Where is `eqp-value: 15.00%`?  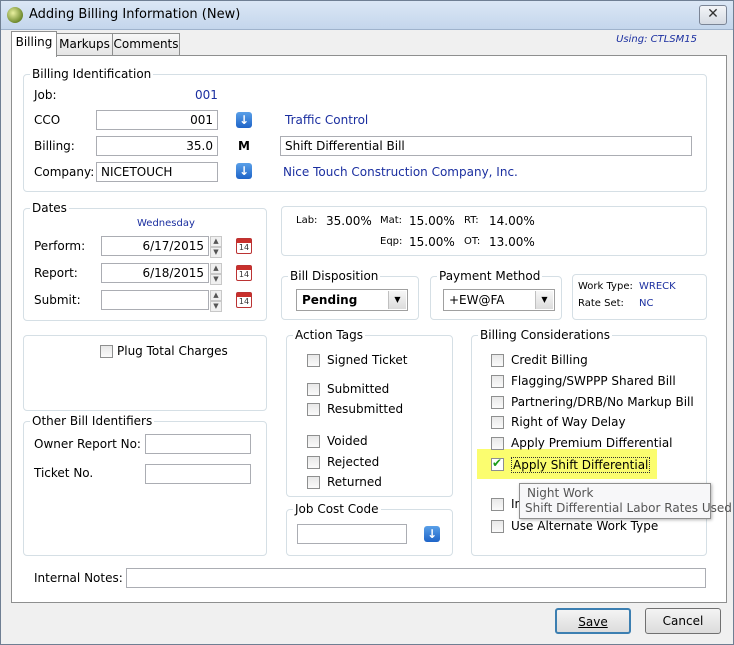 eqp-value: 15.00% is located at coordinates (432, 242).